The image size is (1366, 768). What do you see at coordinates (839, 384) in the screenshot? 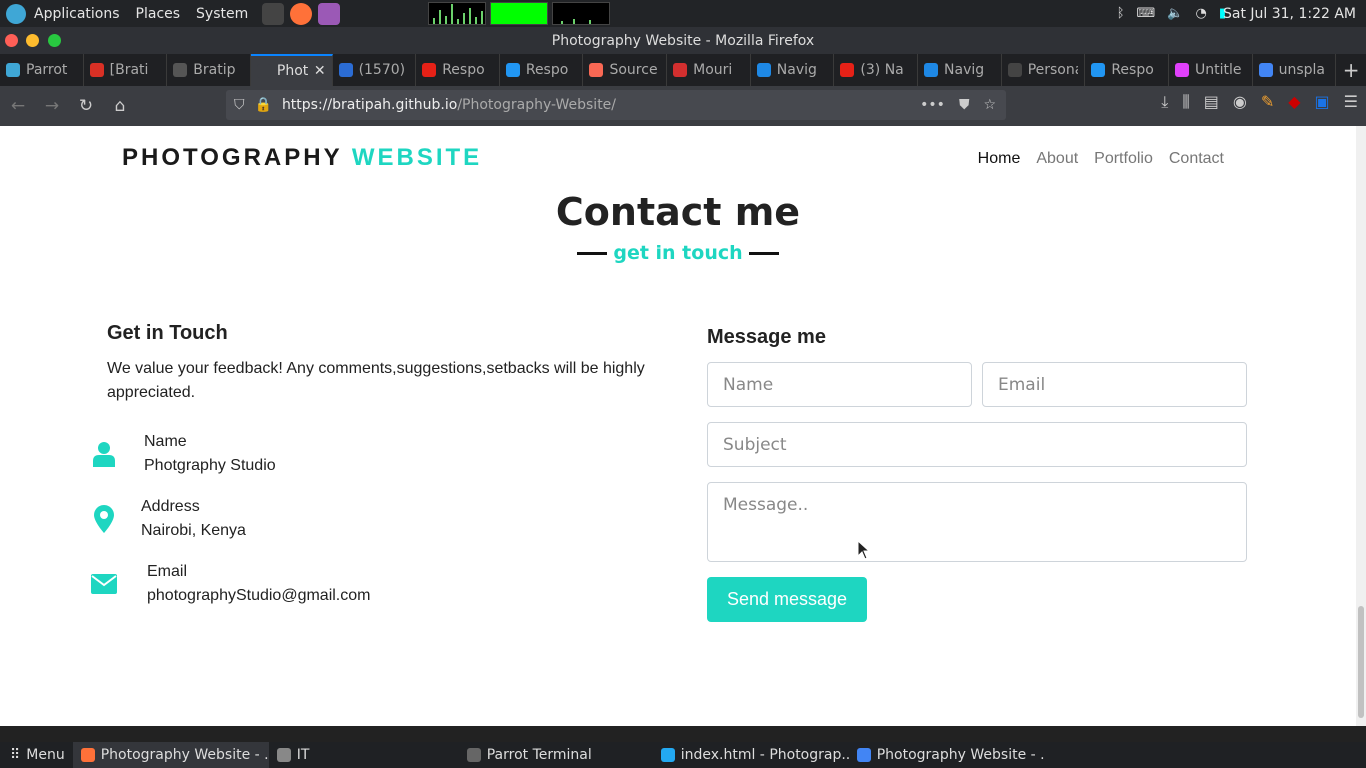
I see `name-input: Name` at bounding box center [839, 384].